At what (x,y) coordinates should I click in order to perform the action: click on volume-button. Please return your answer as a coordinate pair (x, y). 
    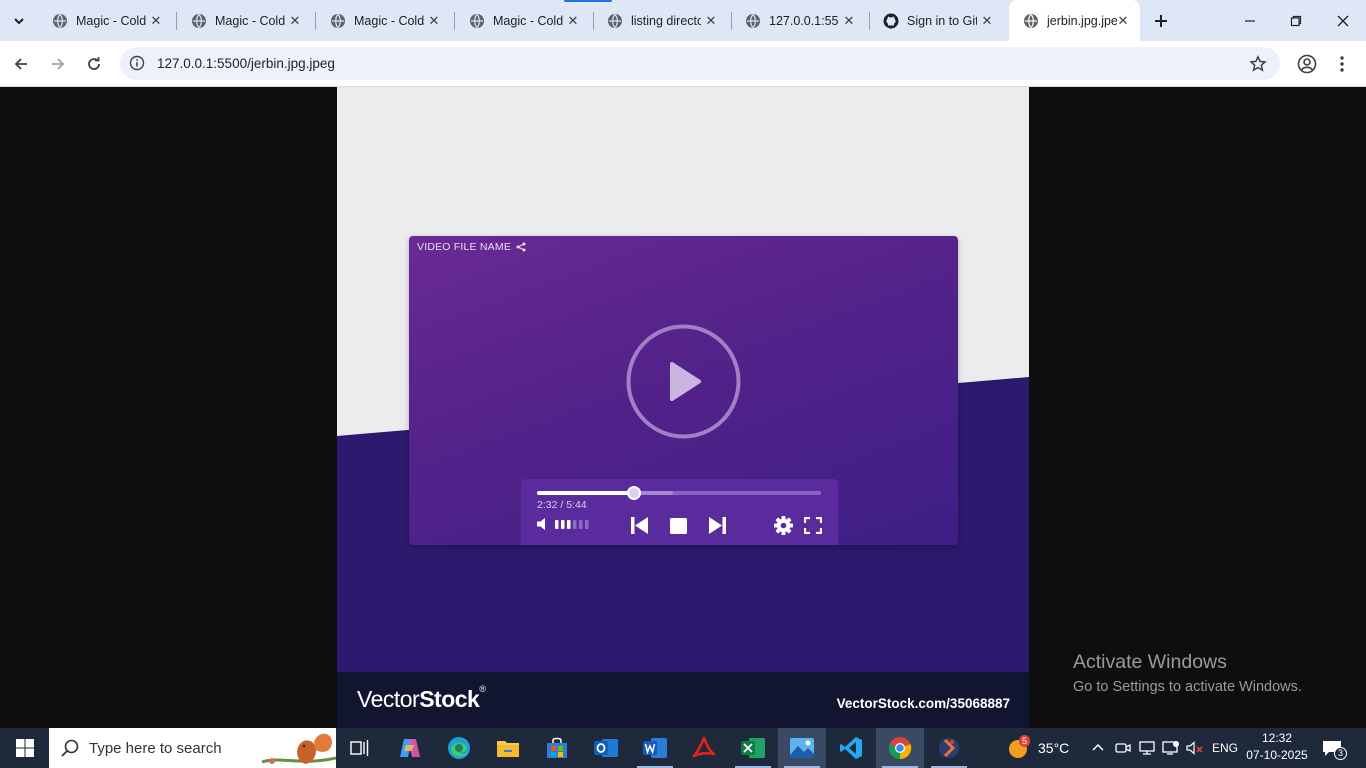
    Looking at the image, I should click on (1195, 748).